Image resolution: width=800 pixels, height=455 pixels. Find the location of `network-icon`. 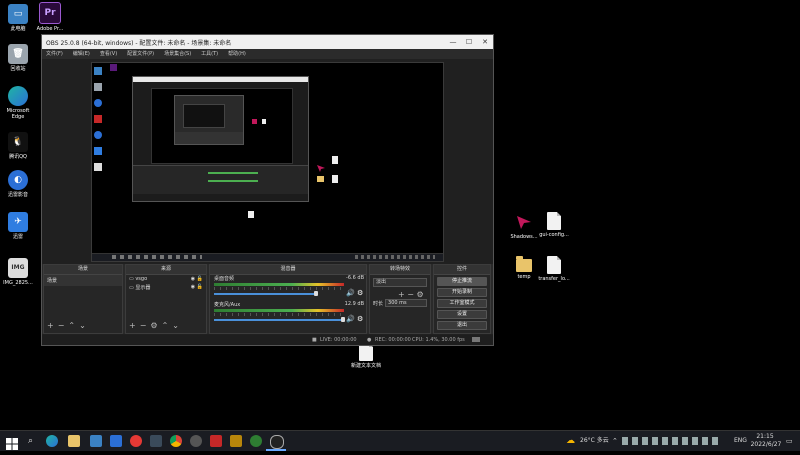

network-icon is located at coordinates (476, 339).